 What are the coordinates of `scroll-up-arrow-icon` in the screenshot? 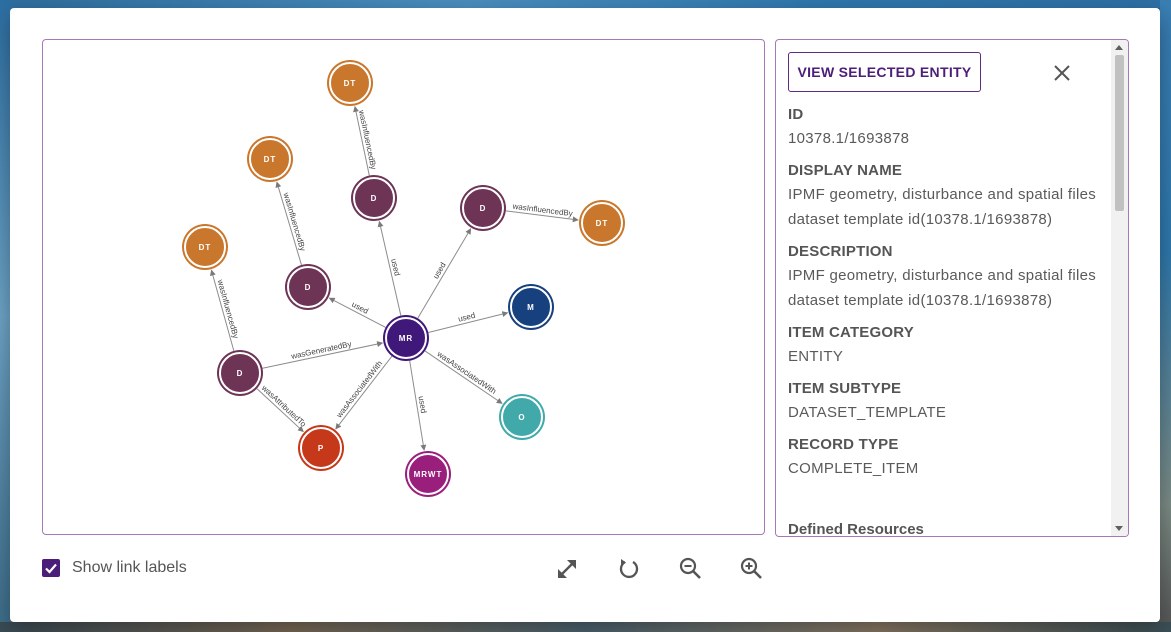 It's located at (1119, 47).